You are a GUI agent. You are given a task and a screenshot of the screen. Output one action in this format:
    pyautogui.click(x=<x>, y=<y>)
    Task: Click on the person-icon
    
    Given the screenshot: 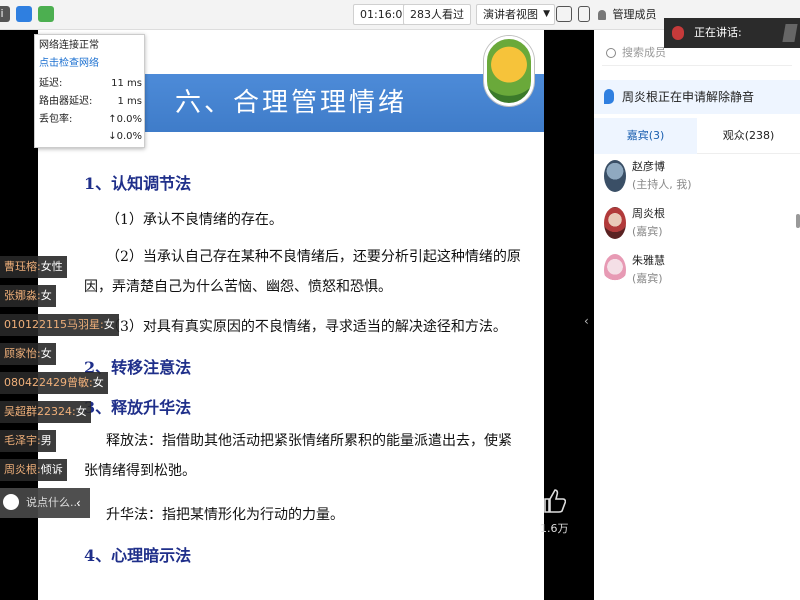 What is the action you would take?
    pyautogui.click(x=602, y=15)
    